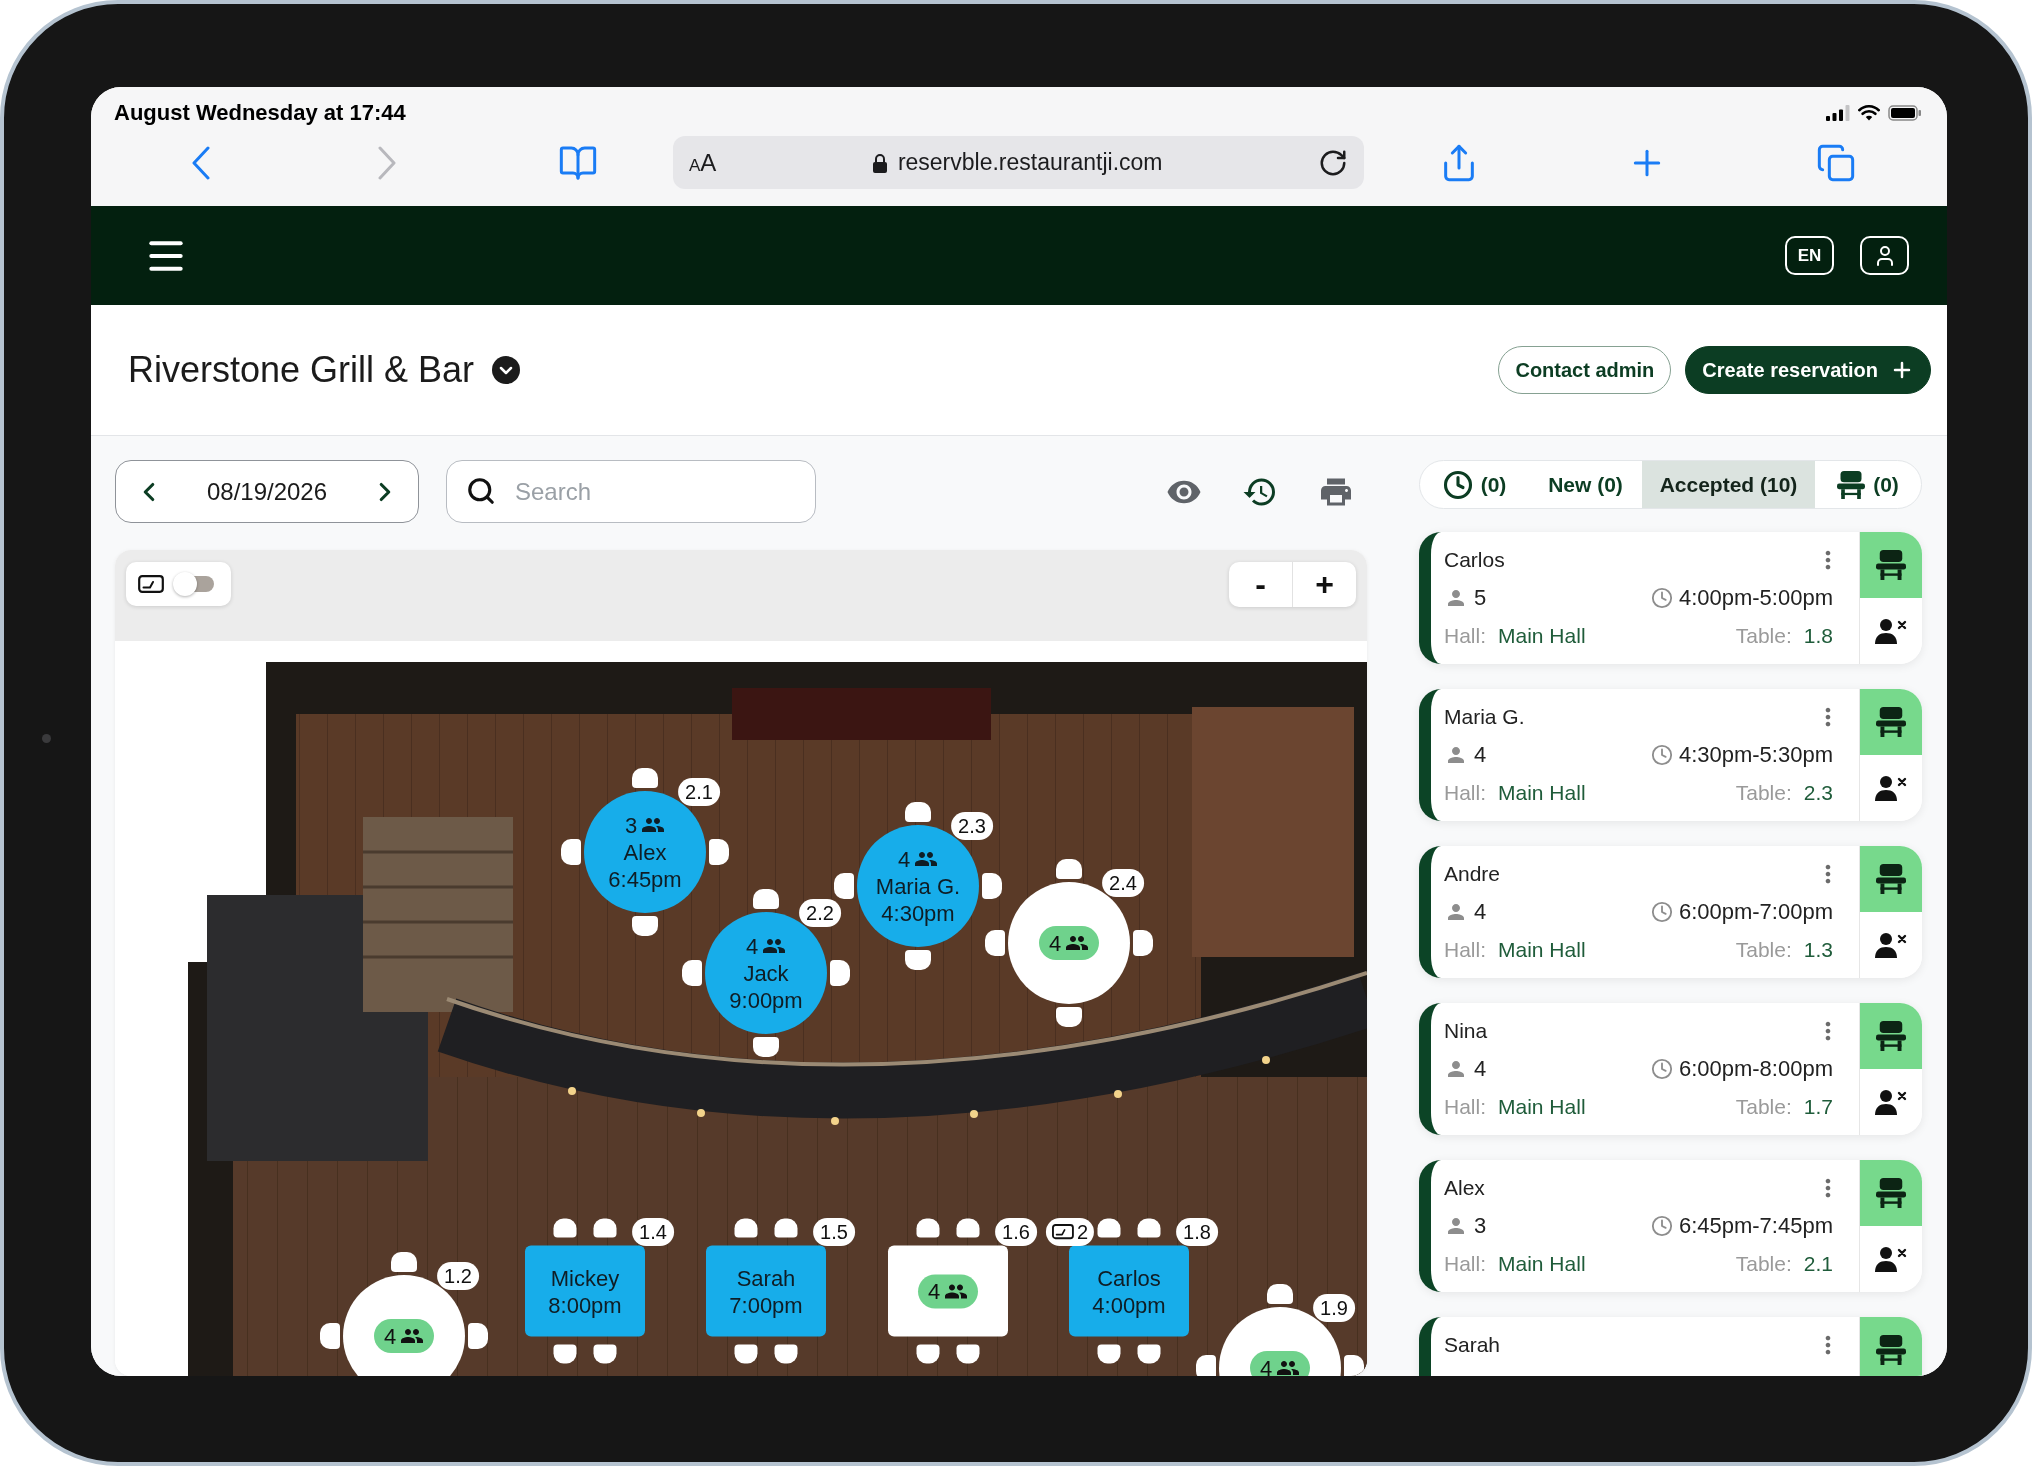 The image size is (2032, 1466). Describe the element at coordinates (1755, 912) in the screenshot. I see `reservation-time: 6:00pm-7:00pm` at that location.